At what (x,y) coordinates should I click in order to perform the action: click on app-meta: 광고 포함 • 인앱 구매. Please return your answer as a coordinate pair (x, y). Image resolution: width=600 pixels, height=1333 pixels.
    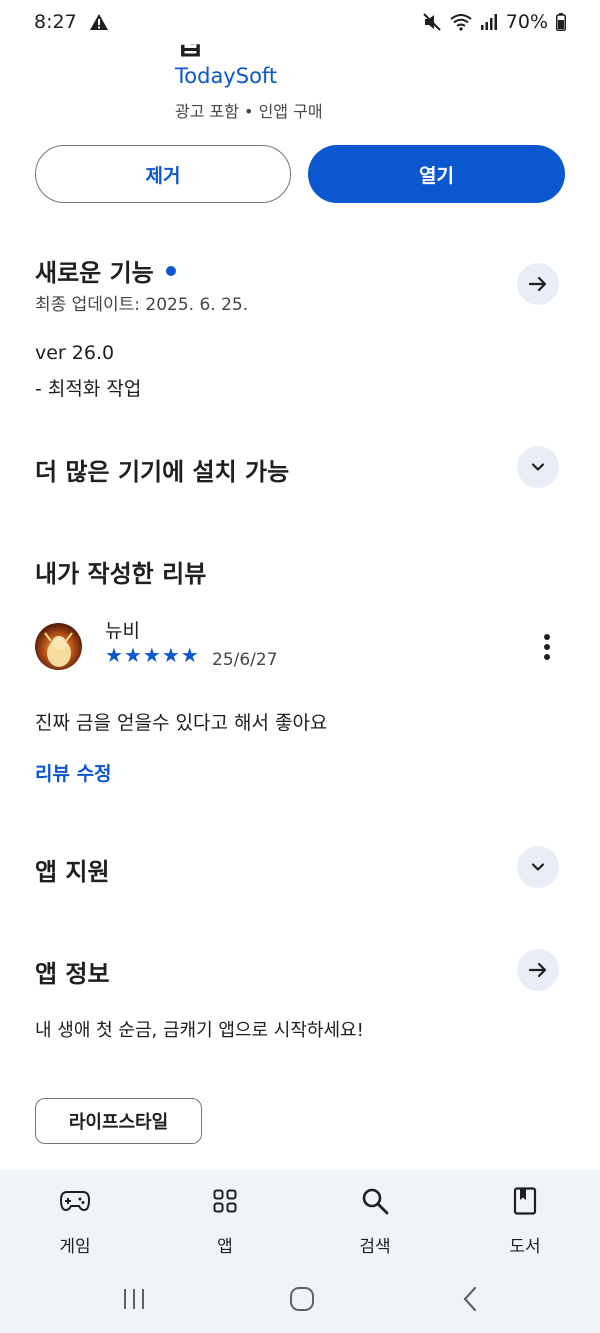
    Looking at the image, I should click on (249, 111).